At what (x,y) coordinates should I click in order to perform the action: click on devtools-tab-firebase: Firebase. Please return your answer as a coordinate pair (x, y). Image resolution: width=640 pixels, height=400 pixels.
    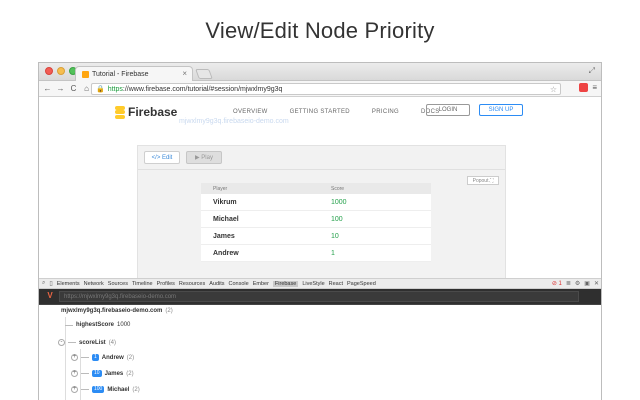
    Looking at the image, I should click on (285, 283).